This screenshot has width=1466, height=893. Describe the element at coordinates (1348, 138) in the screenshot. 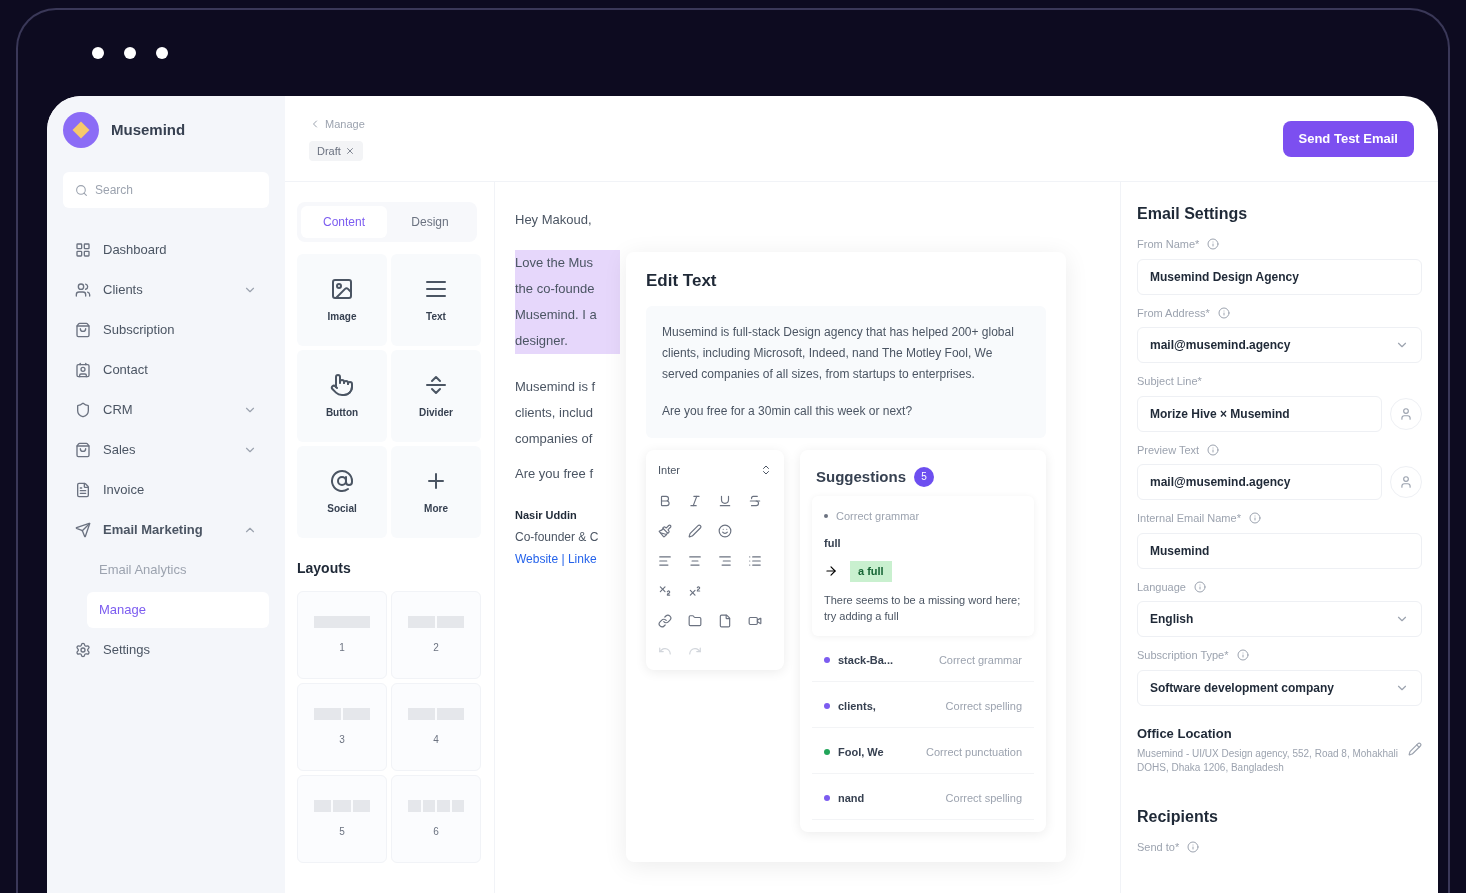

I see `send-test-email-button: Send Test Email` at that location.